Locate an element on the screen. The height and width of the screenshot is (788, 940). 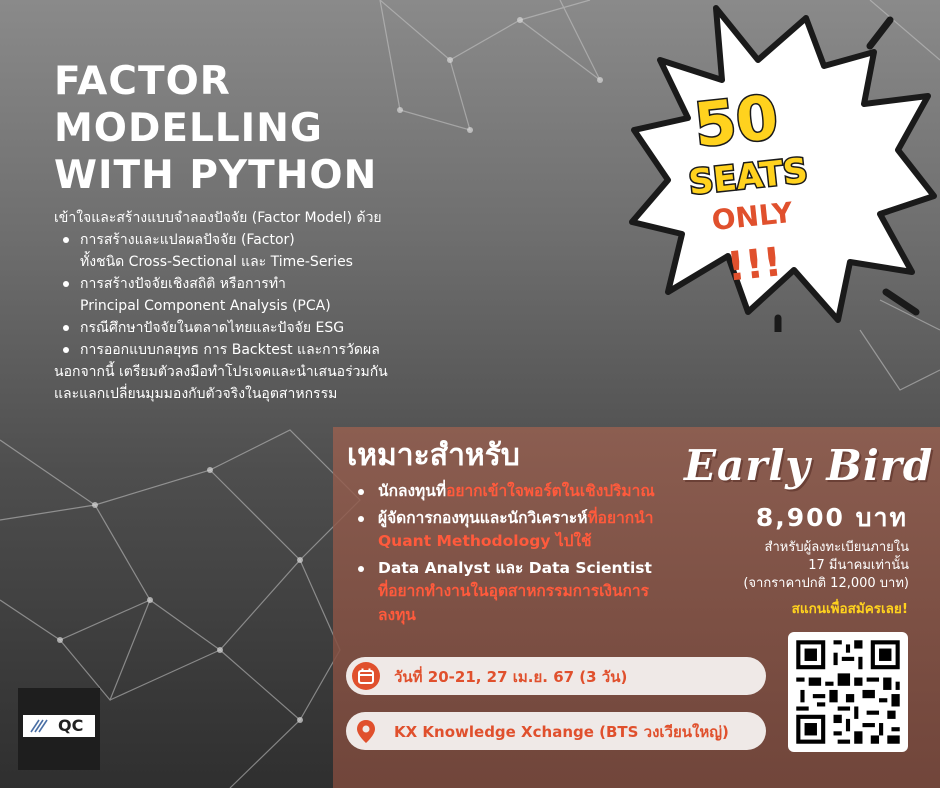
topic-line: การสร้างปัจจัยเชิงสถิติ หรือการทำ is located at coordinates (183, 284).